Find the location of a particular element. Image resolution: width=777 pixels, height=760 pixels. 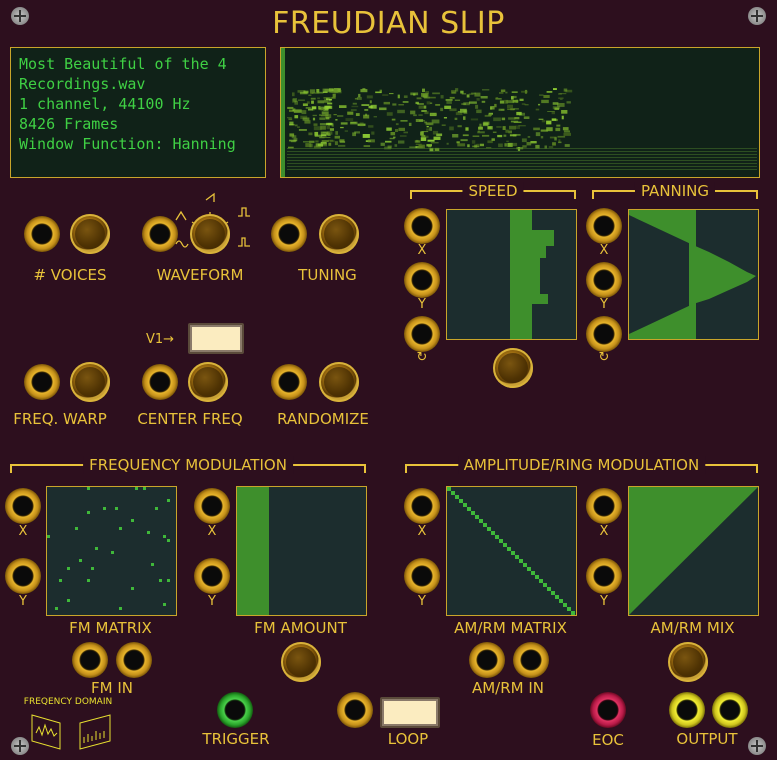

fm-x-jack is located at coordinates (23, 506).